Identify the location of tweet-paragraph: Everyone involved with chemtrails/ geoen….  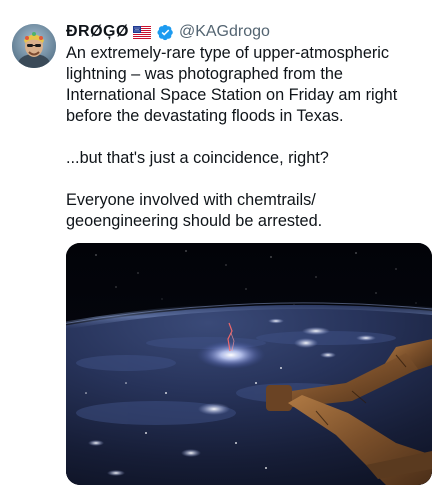
(194, 210).